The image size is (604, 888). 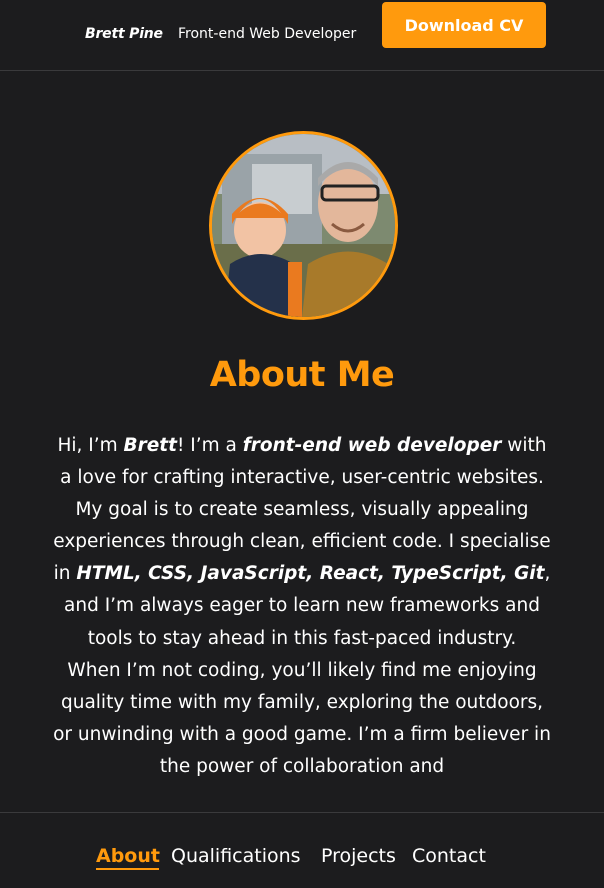 What do you see at coordinates (124, 34) in the screenshot?
I see `brand-name: Brett Pine` at bounding box center [124, 34].